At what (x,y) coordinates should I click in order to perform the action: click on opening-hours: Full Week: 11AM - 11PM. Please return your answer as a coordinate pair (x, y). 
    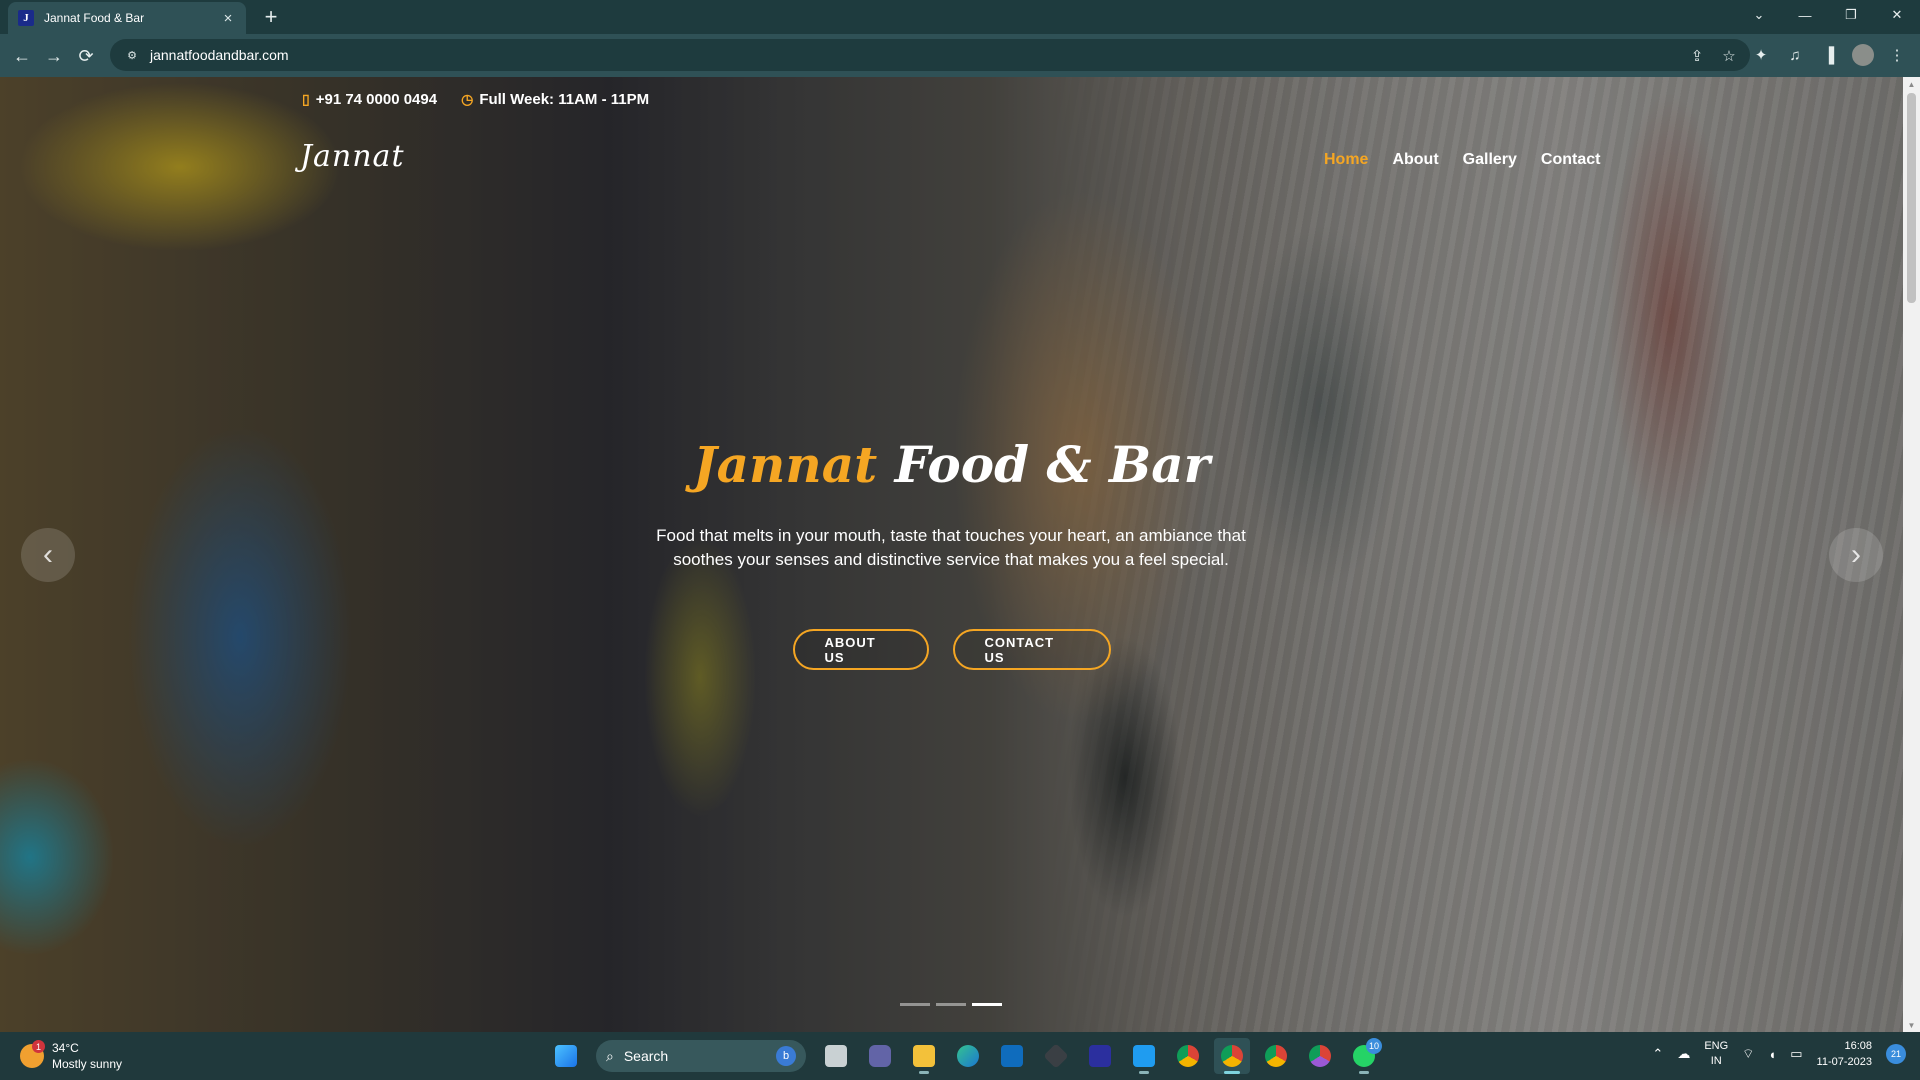
    Looking at the image, I should click on (564, 99).